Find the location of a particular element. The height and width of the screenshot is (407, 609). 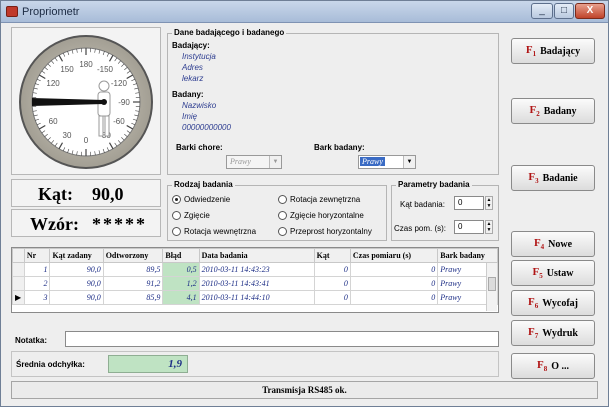

option-label: Zgięcie is located at coordinates (197, 215).